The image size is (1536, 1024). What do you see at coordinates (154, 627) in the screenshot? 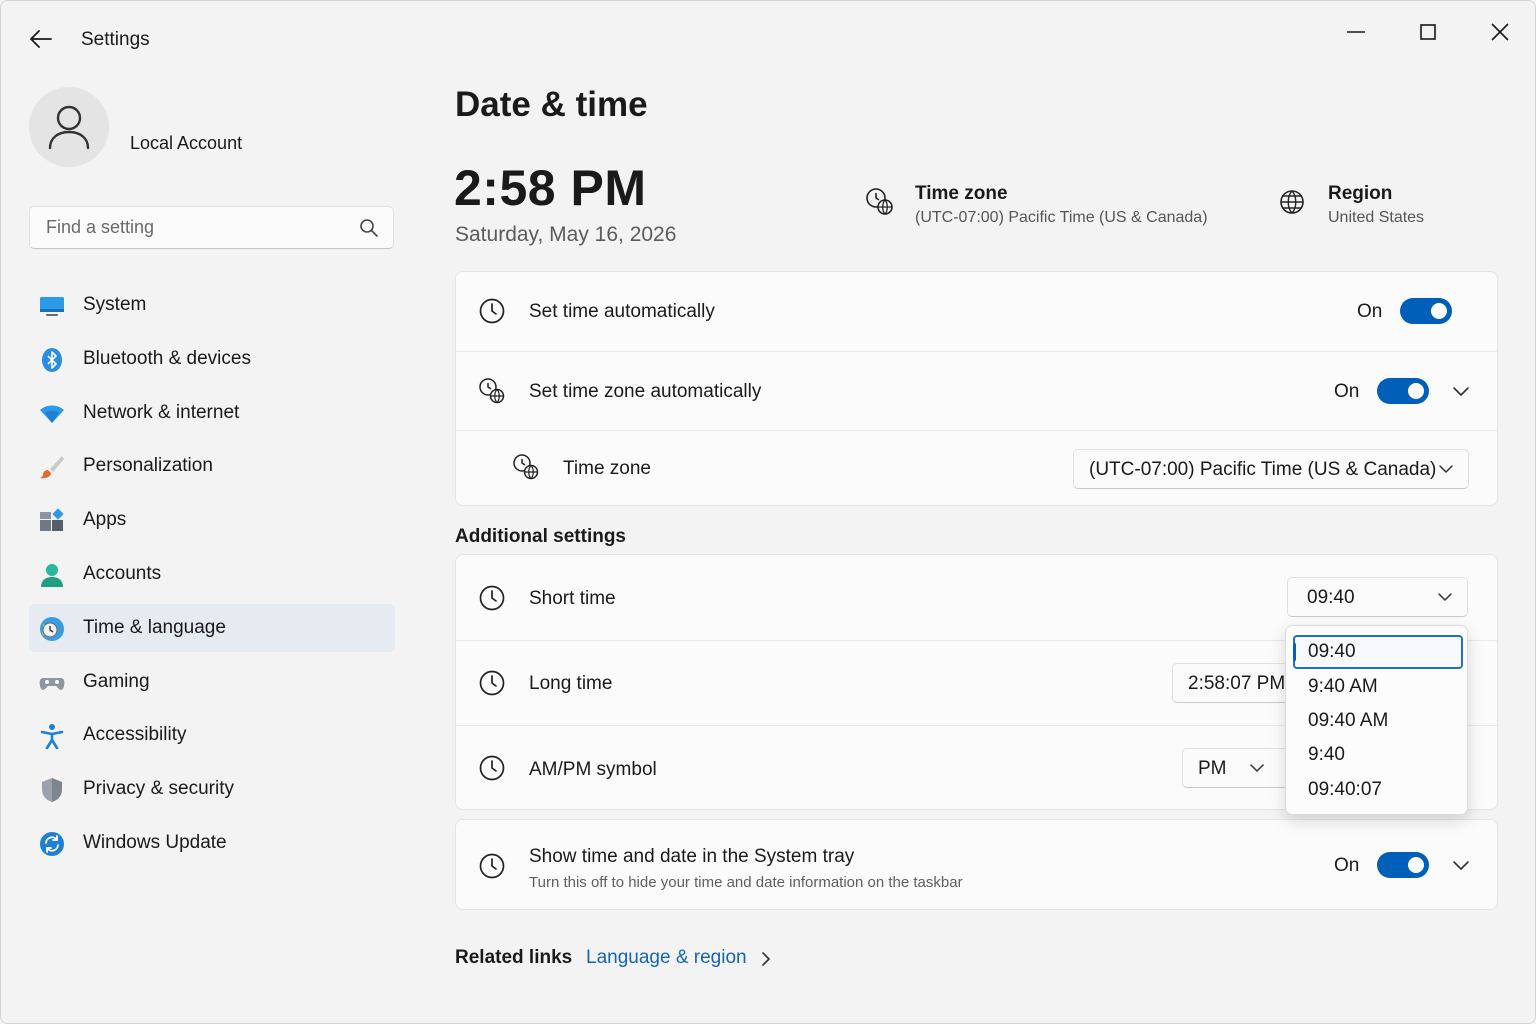
I see `sidebar-item-label: Time & language` at bounding box center [154, 627].